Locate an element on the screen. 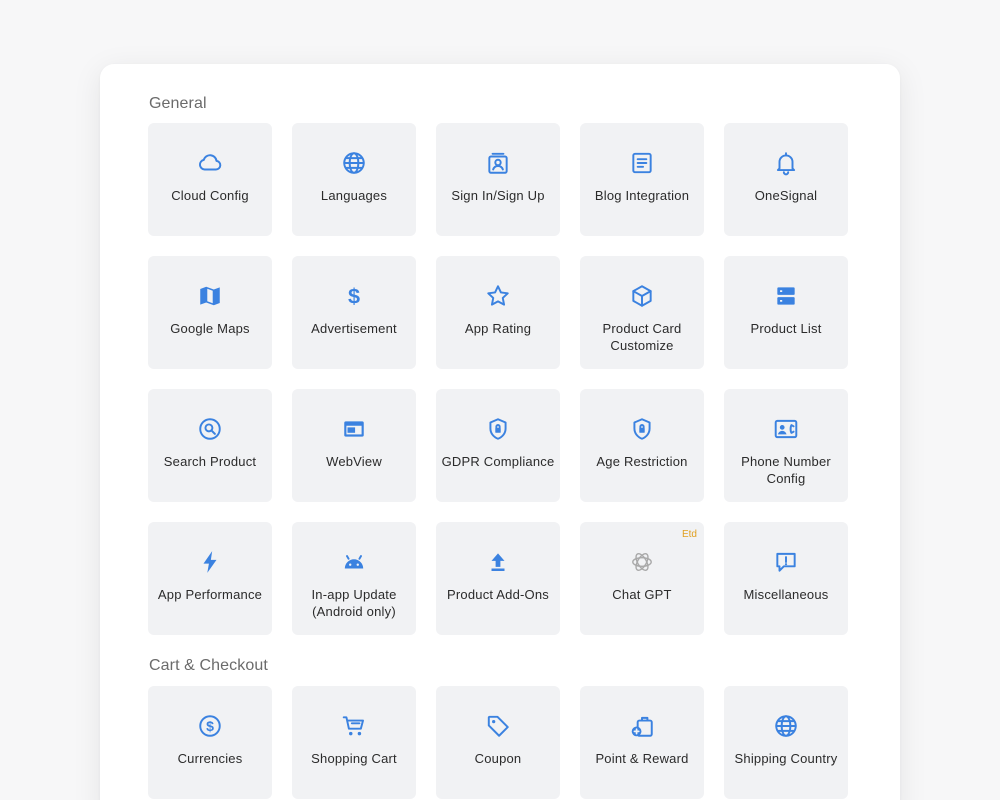  tile-advertisement: $ Advertisement is located at coordinates (354, 312).